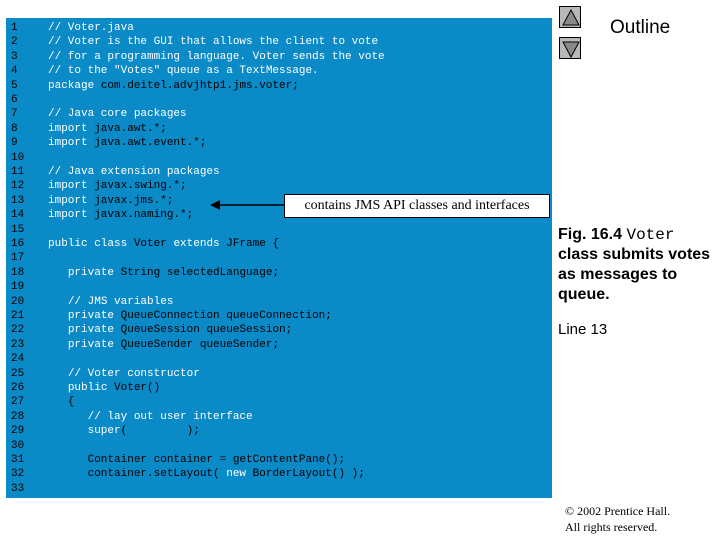 The width and height of the screenshot is (720, 540). Describe the element at coordinates (61, 402) in the screenshot. I see `code-text: {` at that location.